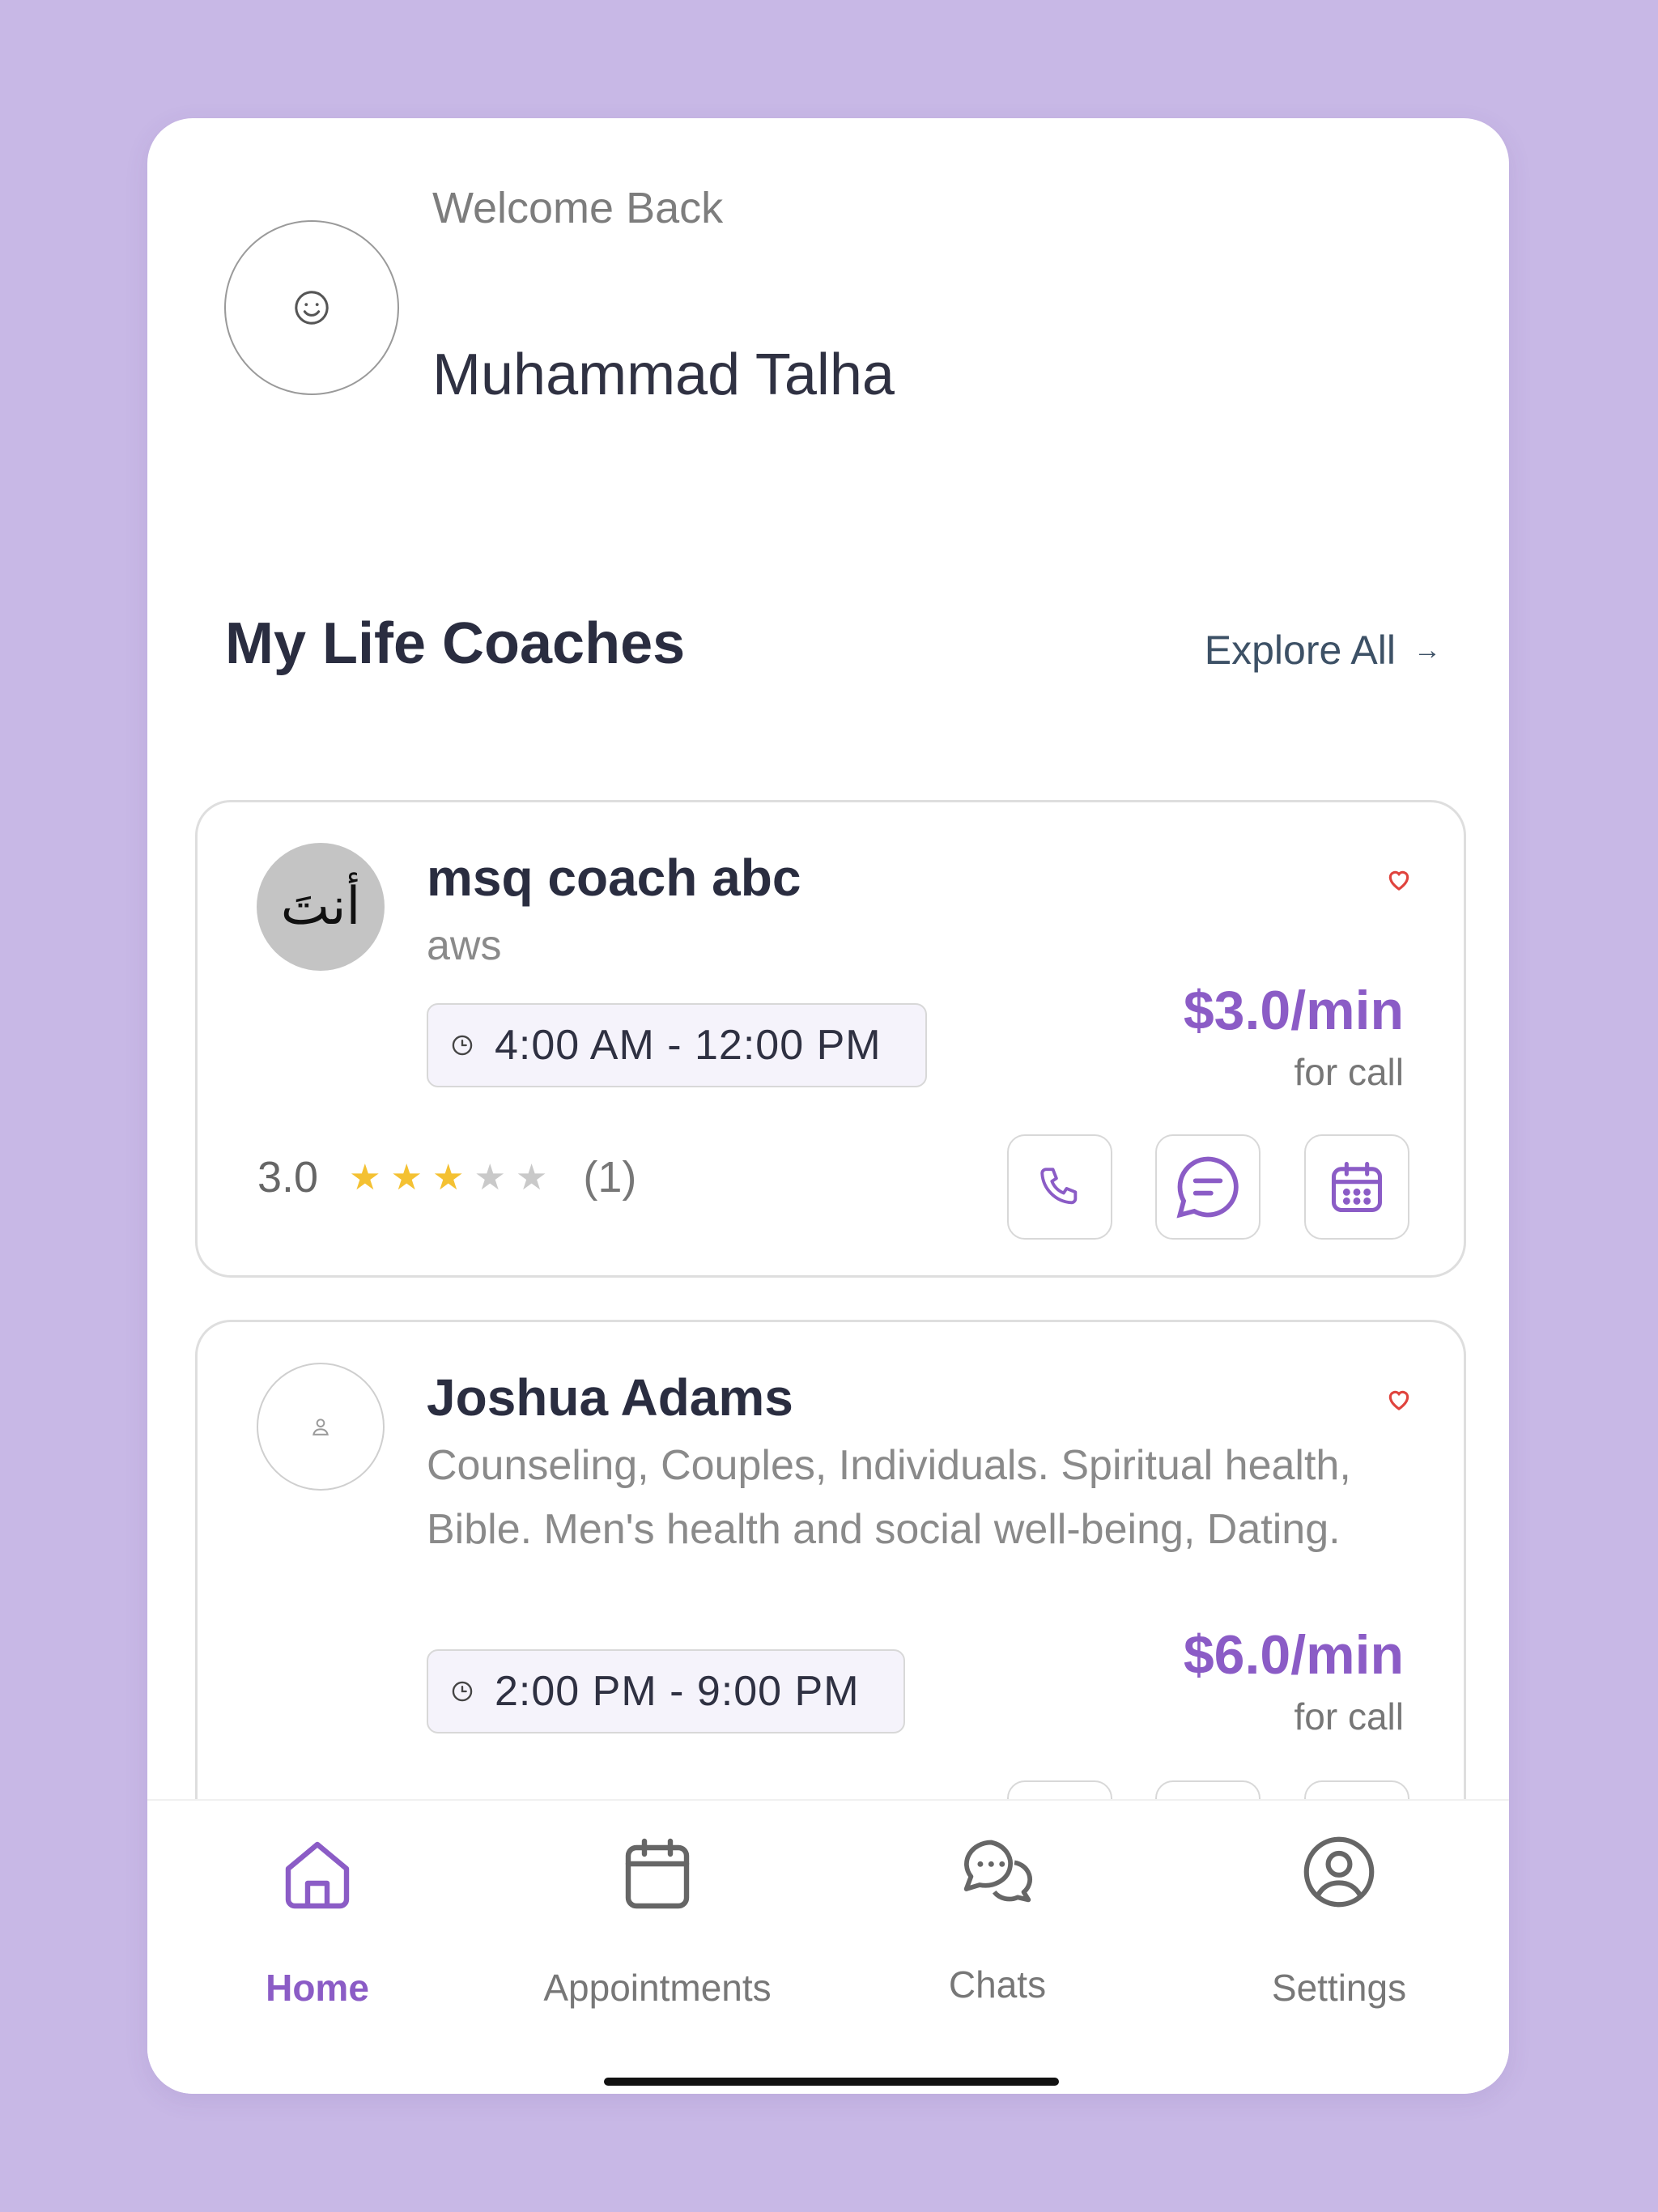 The height and width of the screenshot is (2212, 1658). I want to click on availability-pill: 4:00 AM - 12:00 PM, so click(677, 1045).